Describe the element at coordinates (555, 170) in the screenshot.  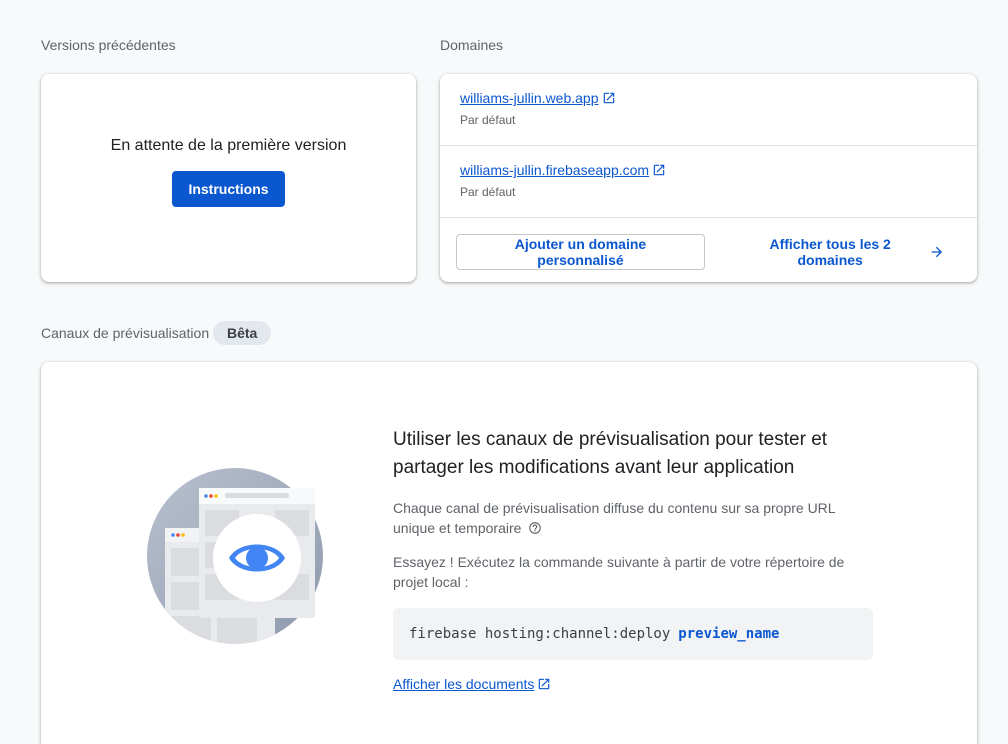
I see `domain-url: williams-jullin.firebaseapp.com` at that location.